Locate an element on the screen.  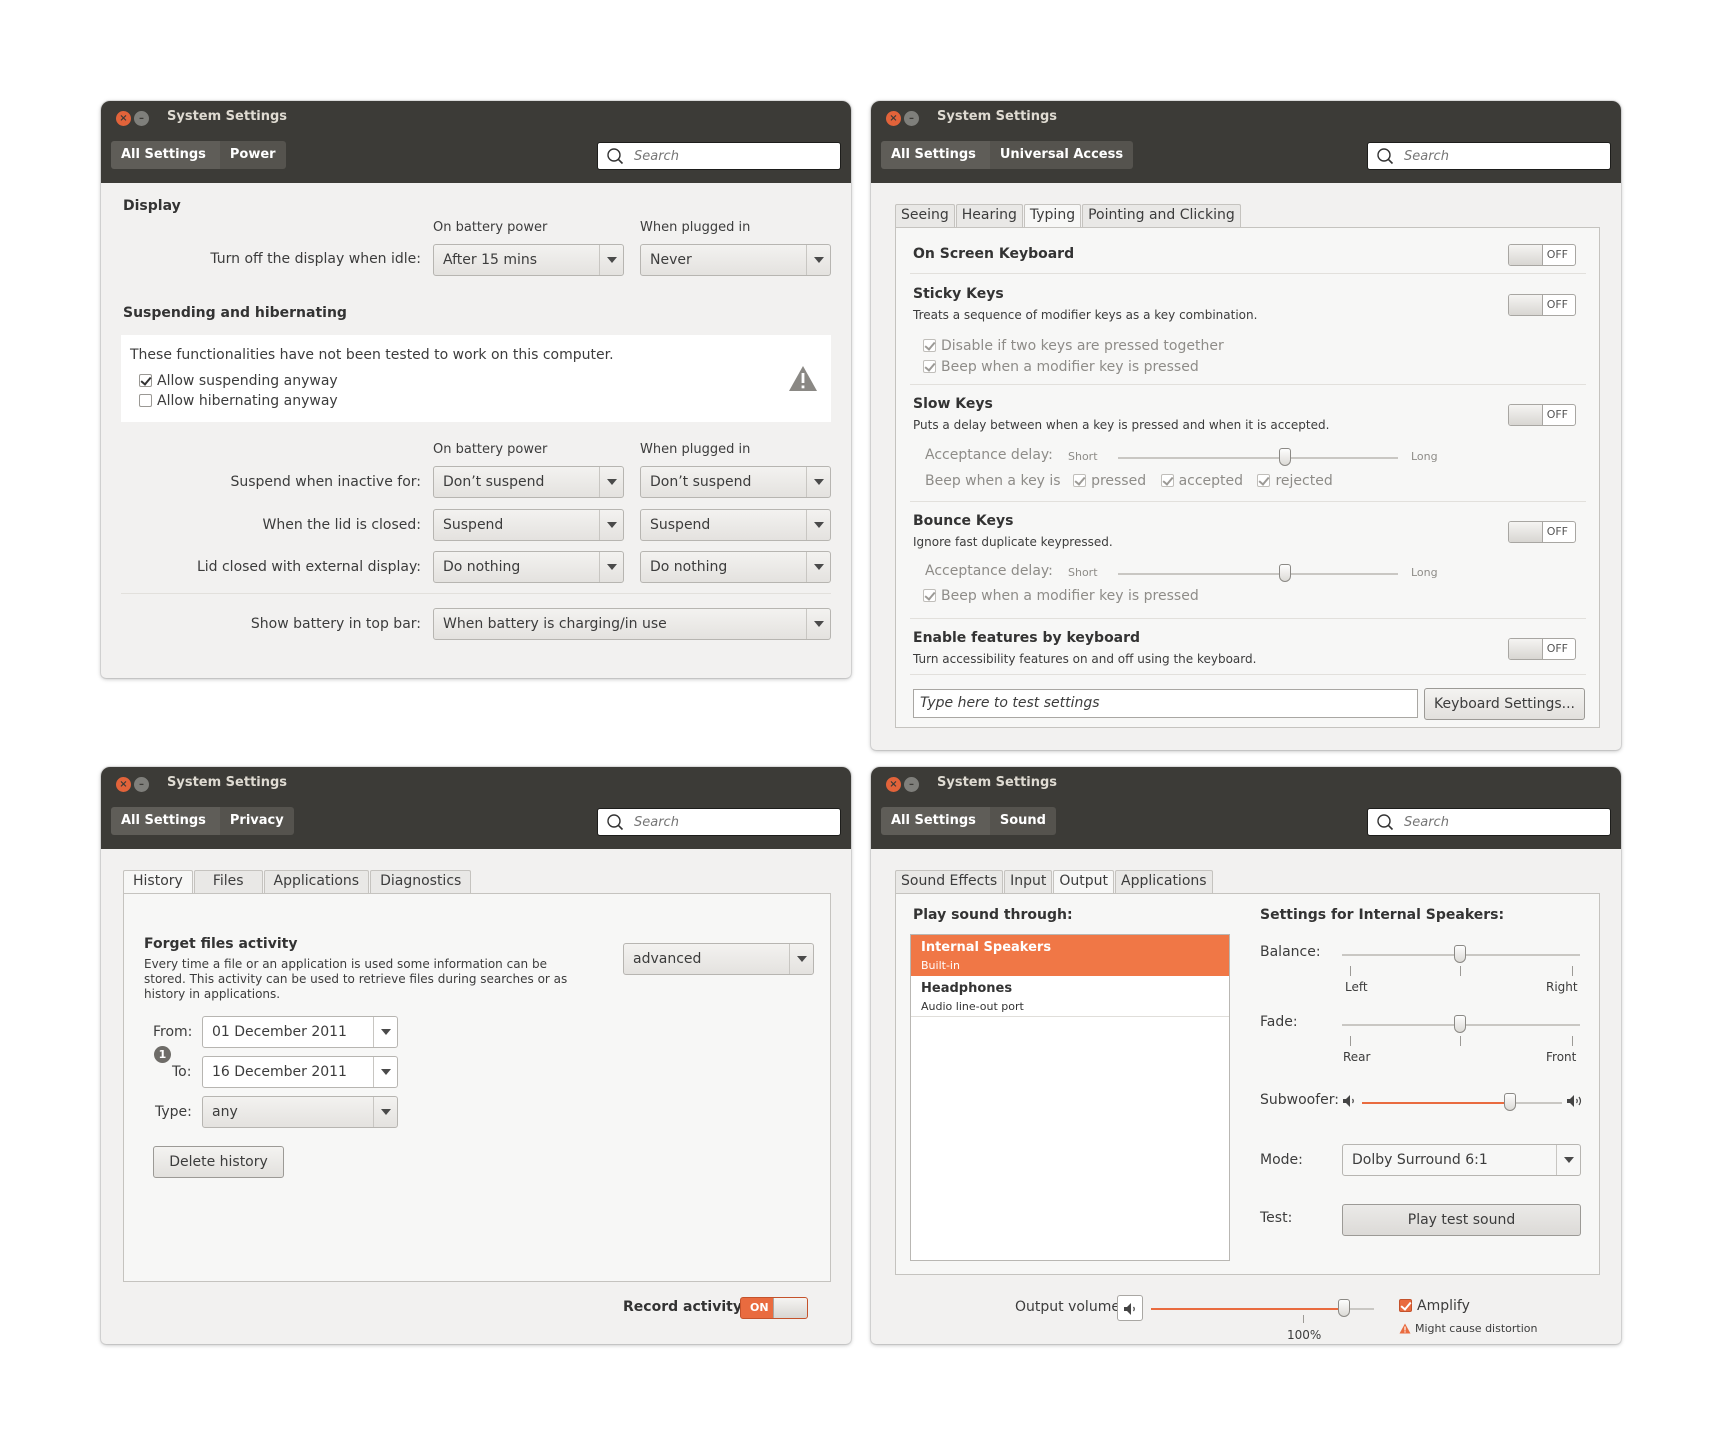
tab-diagnostics: Diagnostics is located at coordinates (421, 881).